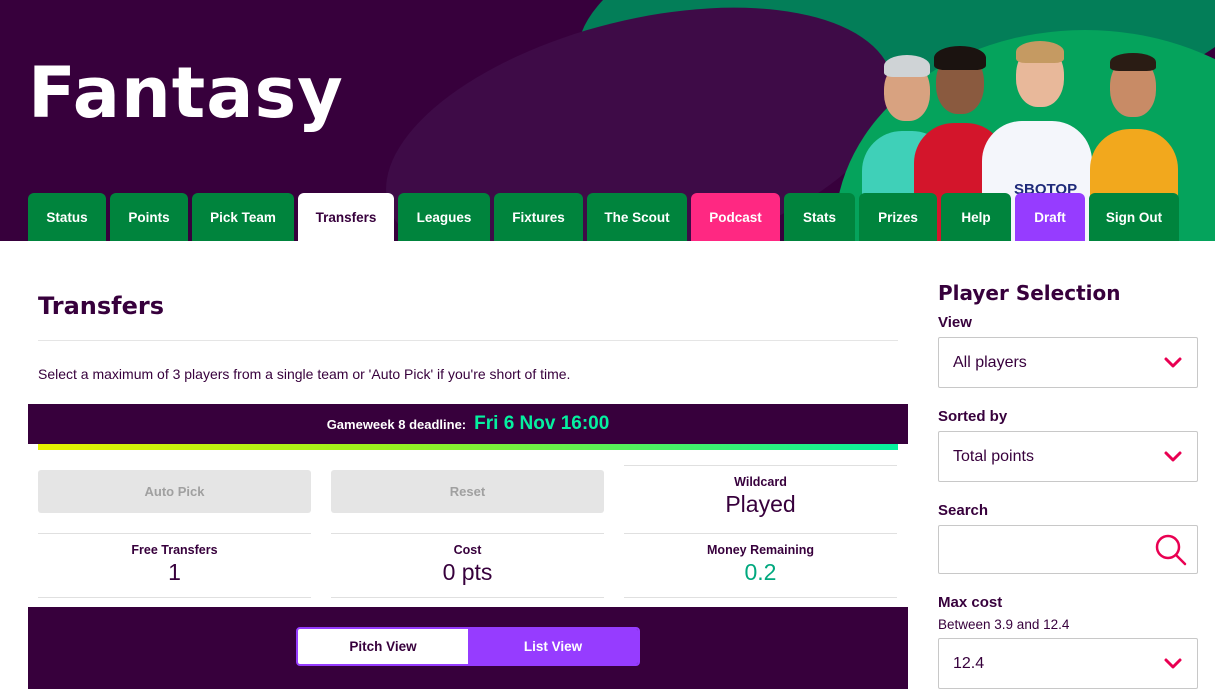  Describe the element at coordinates (1050, 217) in the screenshot. I see `tab-draft: Draft` at that location.